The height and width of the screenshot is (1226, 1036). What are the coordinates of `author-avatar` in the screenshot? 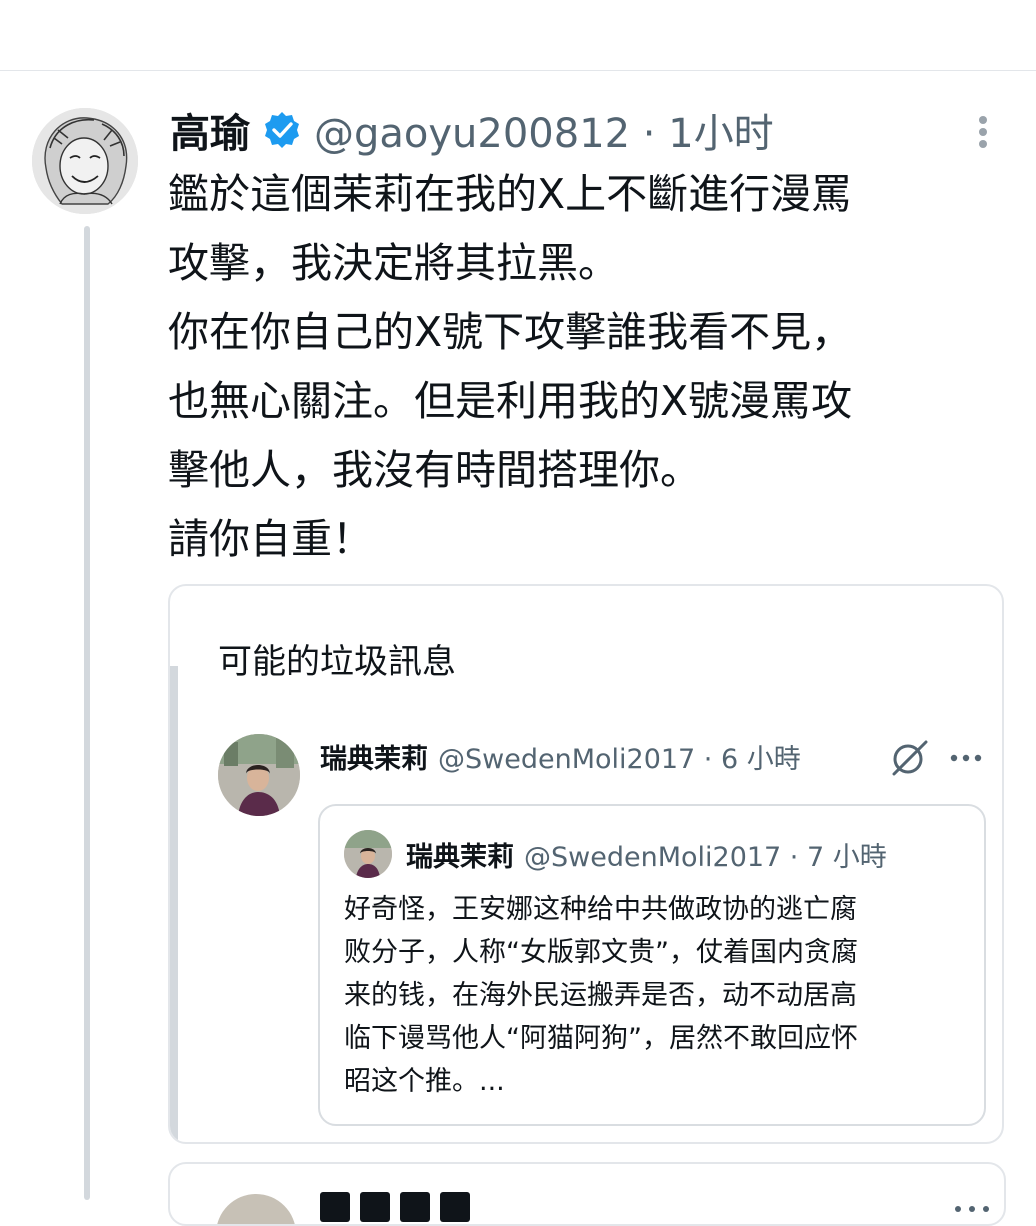 It's located at (85, 161).